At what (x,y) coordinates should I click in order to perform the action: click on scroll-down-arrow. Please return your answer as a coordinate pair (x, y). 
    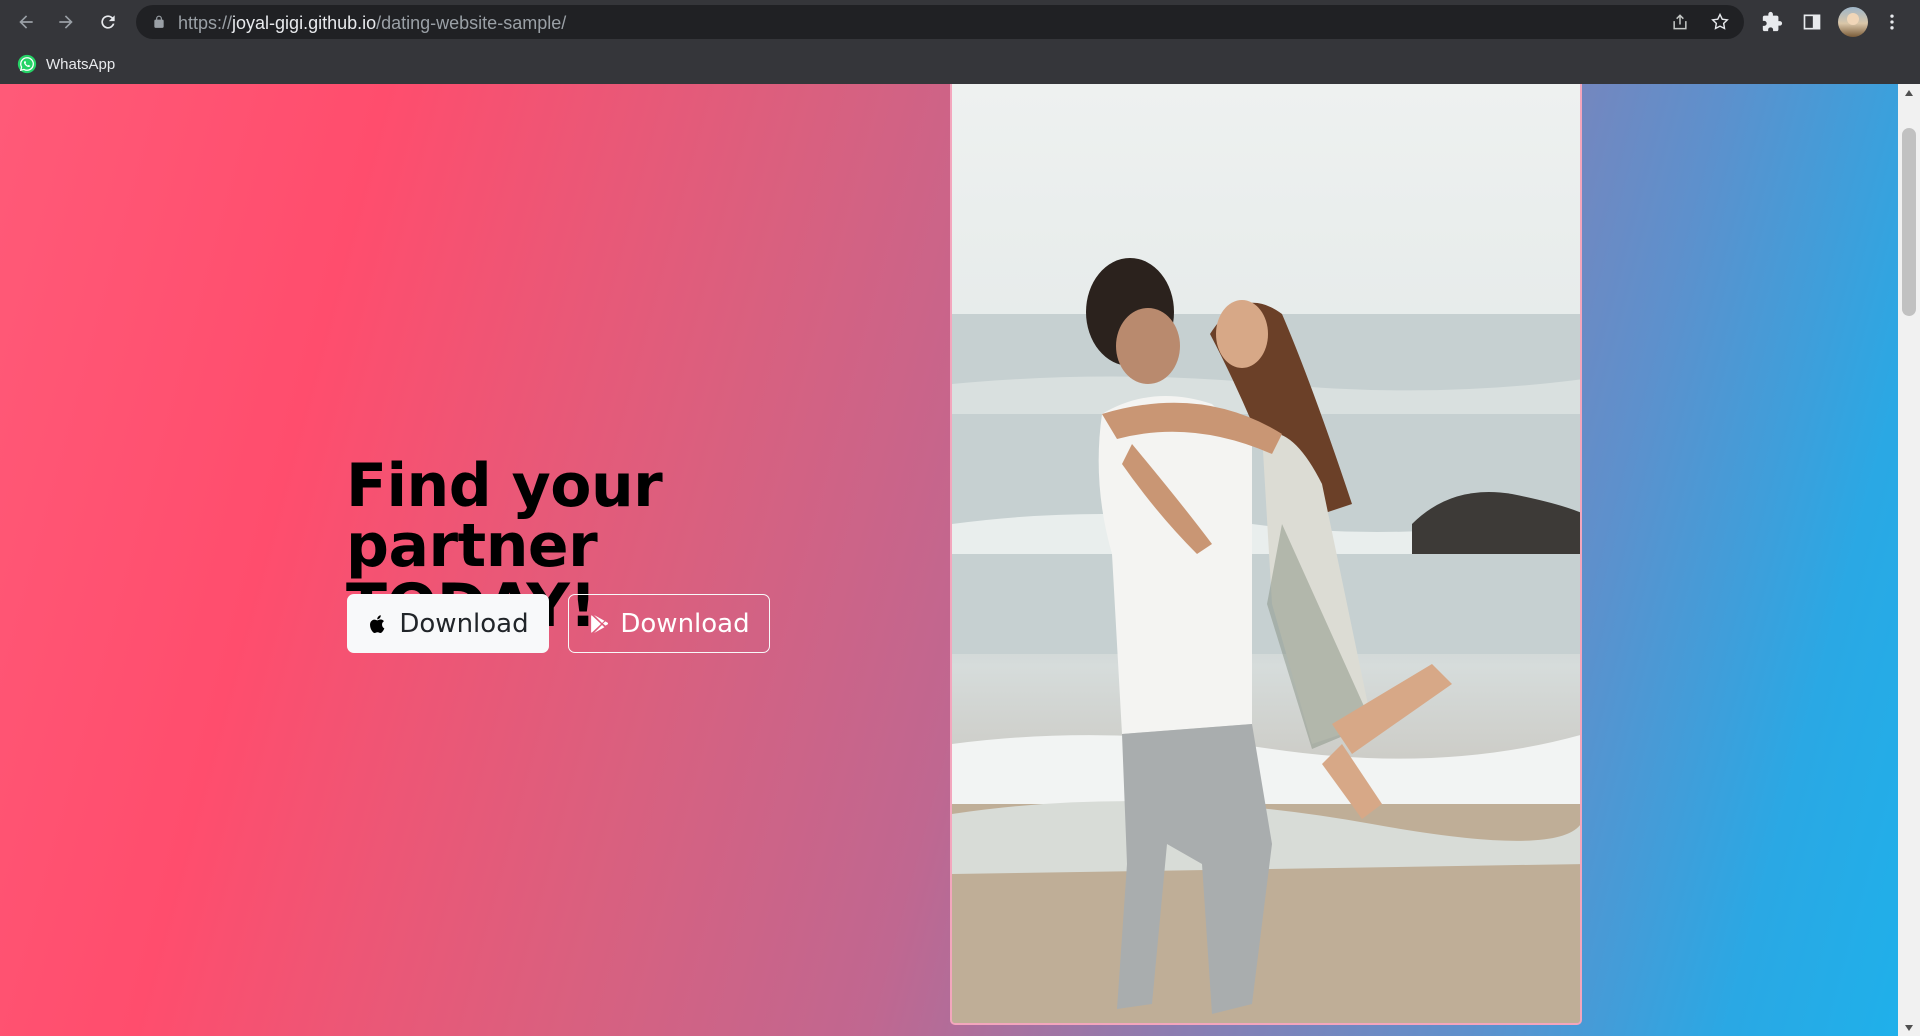
    Looking at the image, I should click on (1909, 1027).